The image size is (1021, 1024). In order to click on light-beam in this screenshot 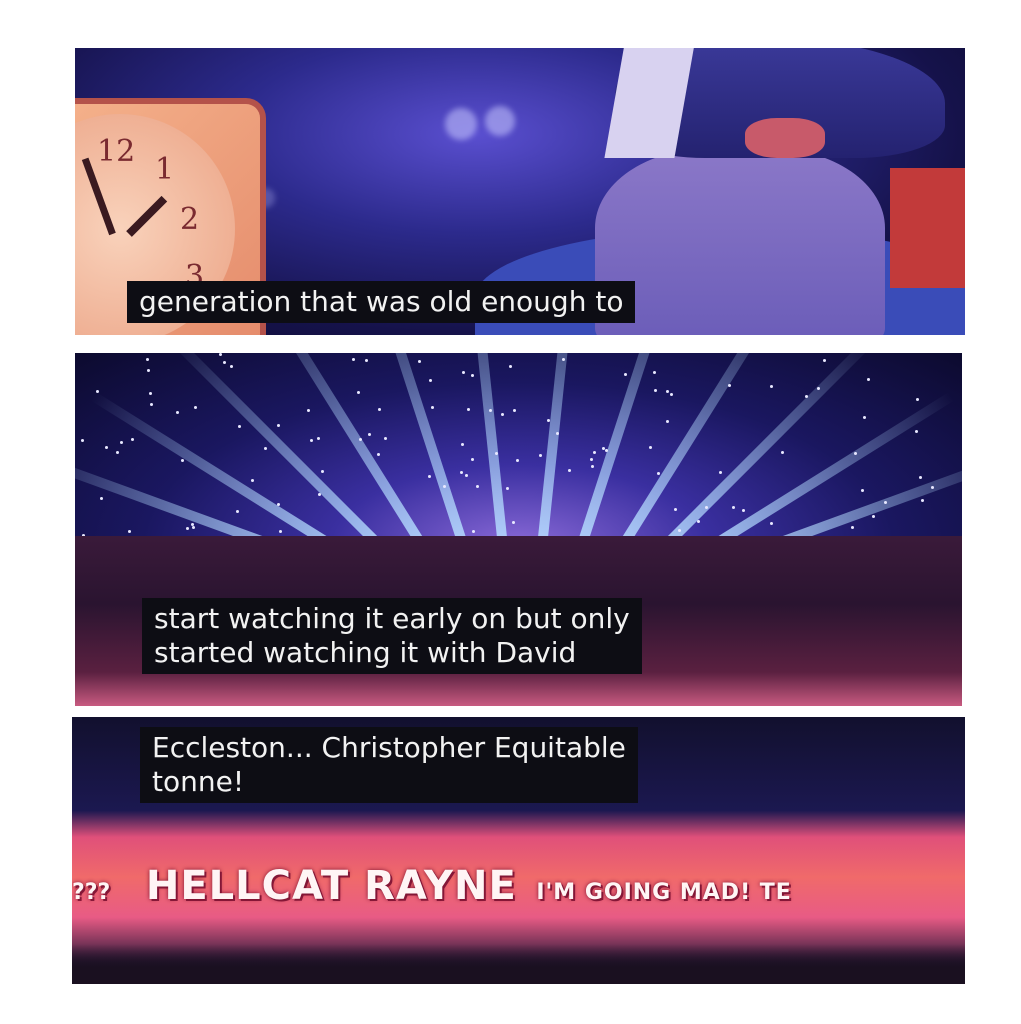, I will do `click(557, 460)`.